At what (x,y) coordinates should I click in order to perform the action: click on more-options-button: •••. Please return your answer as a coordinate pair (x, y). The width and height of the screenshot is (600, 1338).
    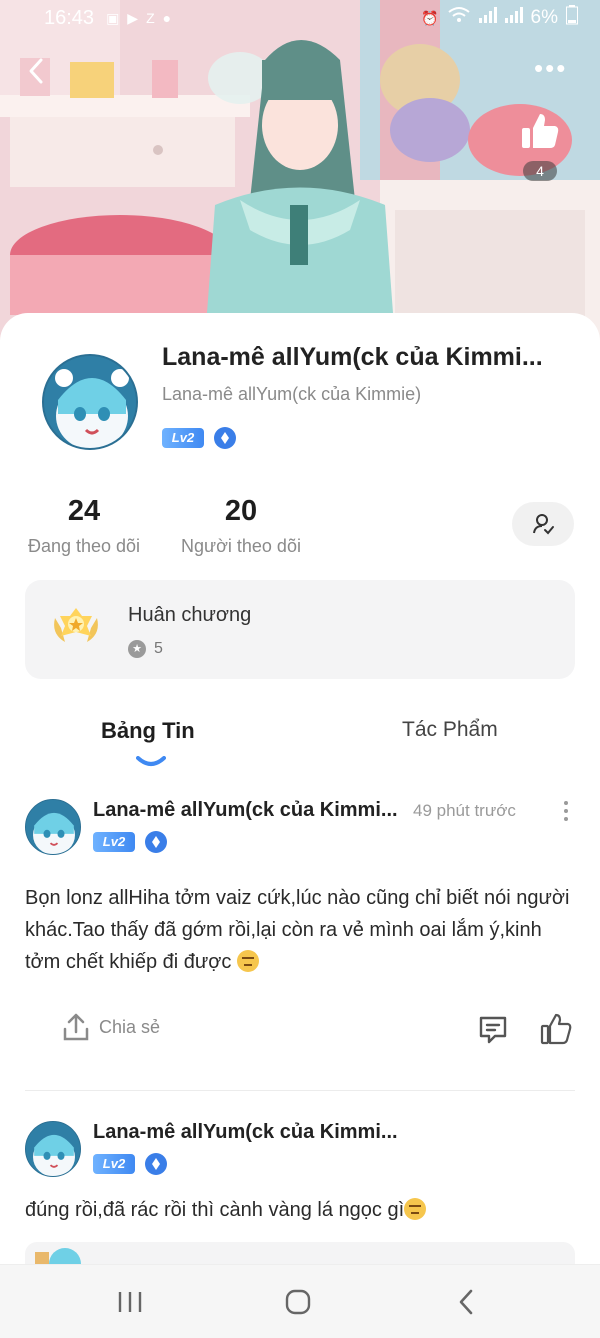
    Looking at the image, I should click on (556, 68).